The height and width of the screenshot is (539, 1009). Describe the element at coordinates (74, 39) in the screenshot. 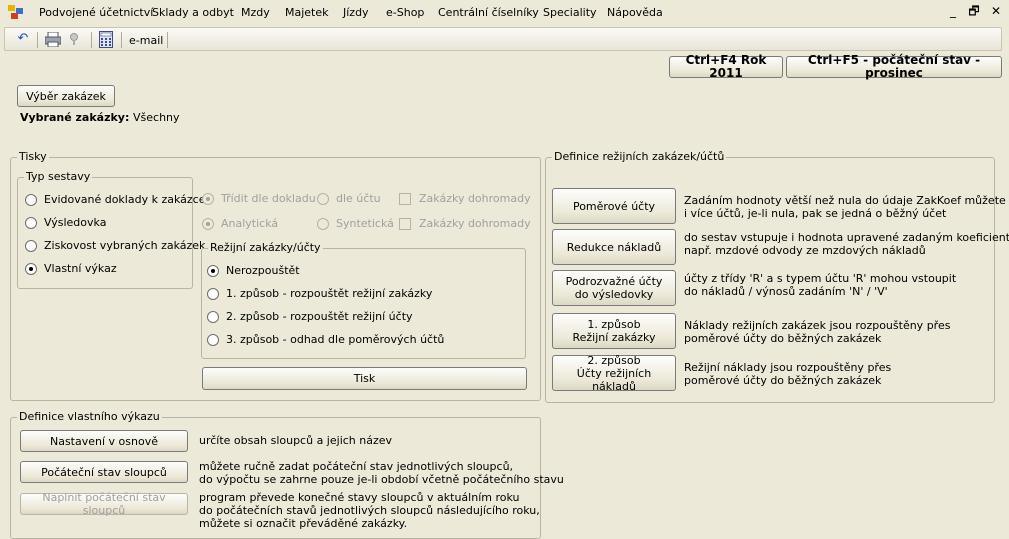

I see `help-icon` at that location.